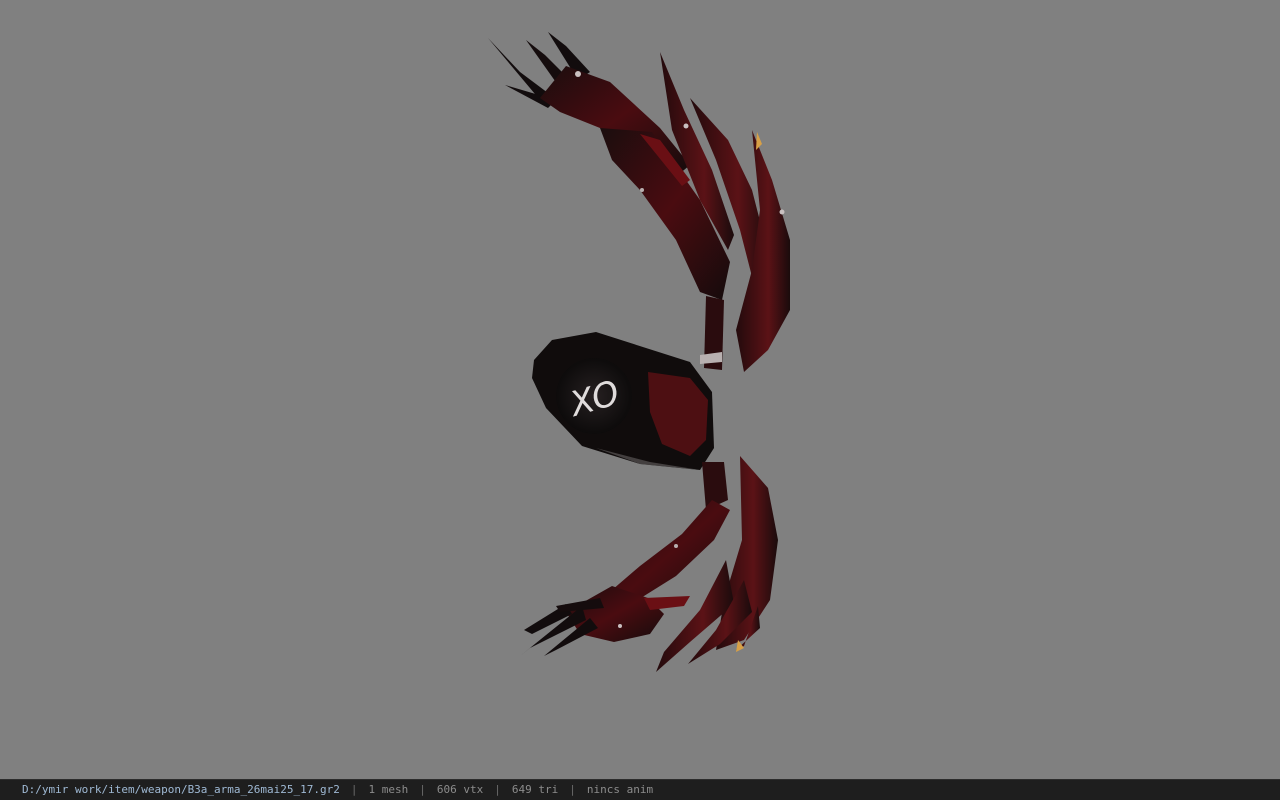 This screenshot has width=1280, height=800. What do you see at coordinates (759, 141) in the screenshot?
I see `blade-edge` at bounding box center [759, 141].